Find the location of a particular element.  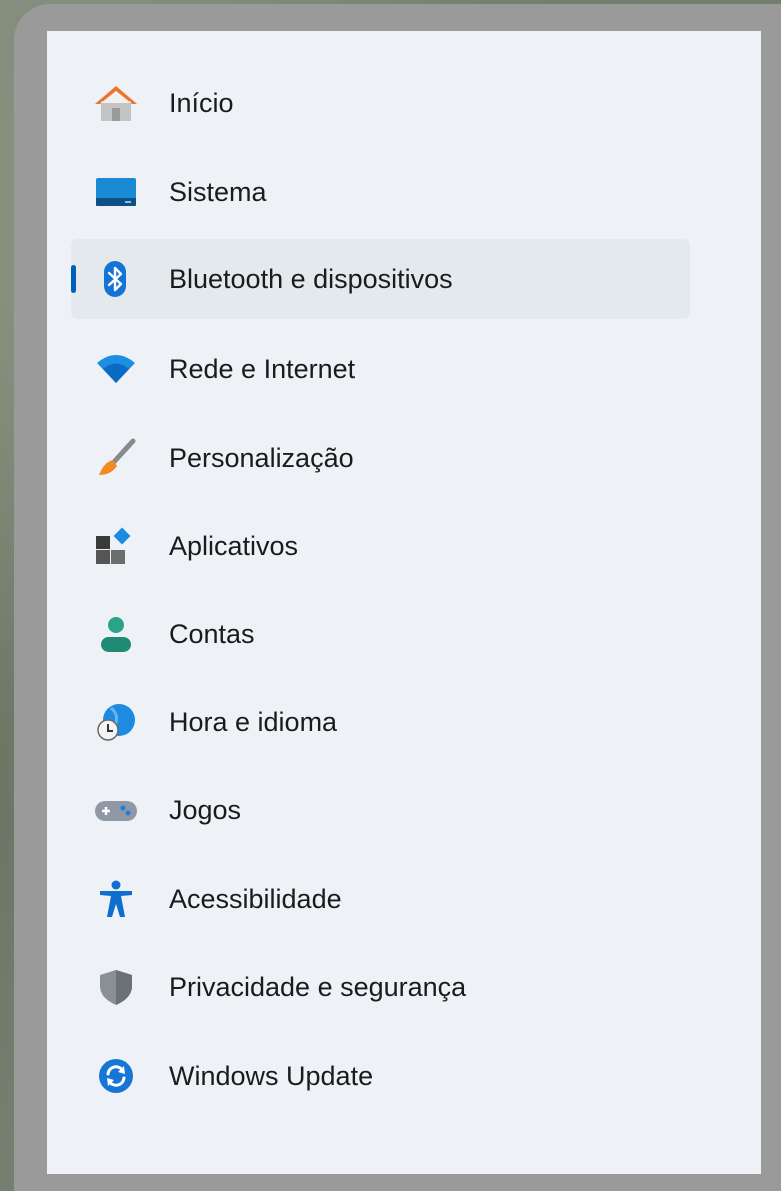

gamepad-icon is located at coordinates (116, 810).